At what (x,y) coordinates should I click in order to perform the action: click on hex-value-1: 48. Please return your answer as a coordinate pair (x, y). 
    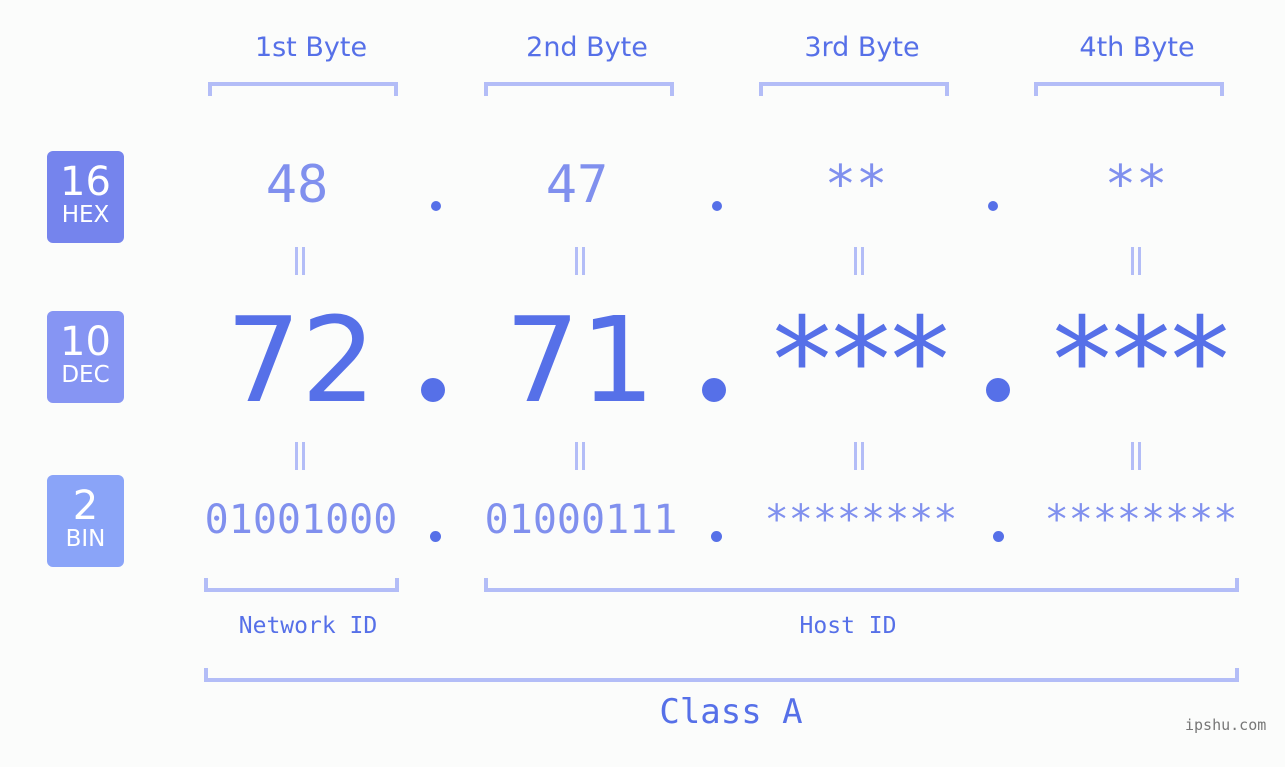
    Looking at the image, I should click on (297, 185).